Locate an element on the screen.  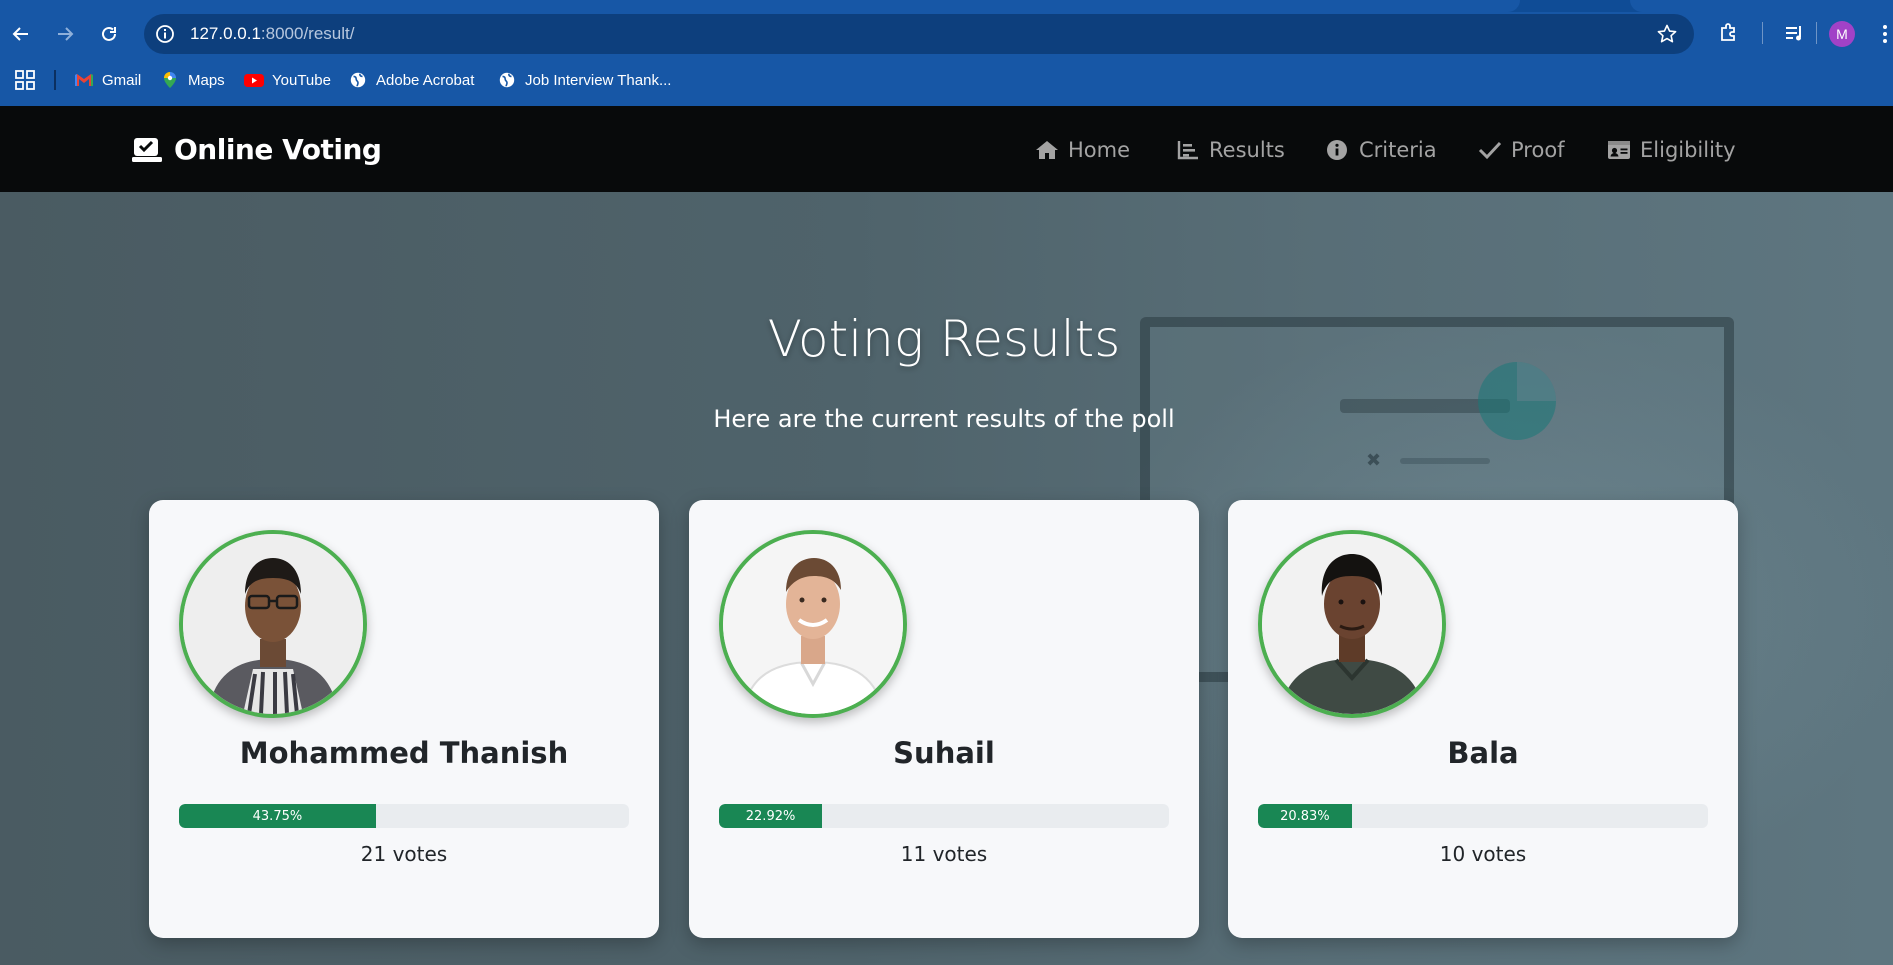
nav-criteria: Criteria is located at coordinates (1381, 150).